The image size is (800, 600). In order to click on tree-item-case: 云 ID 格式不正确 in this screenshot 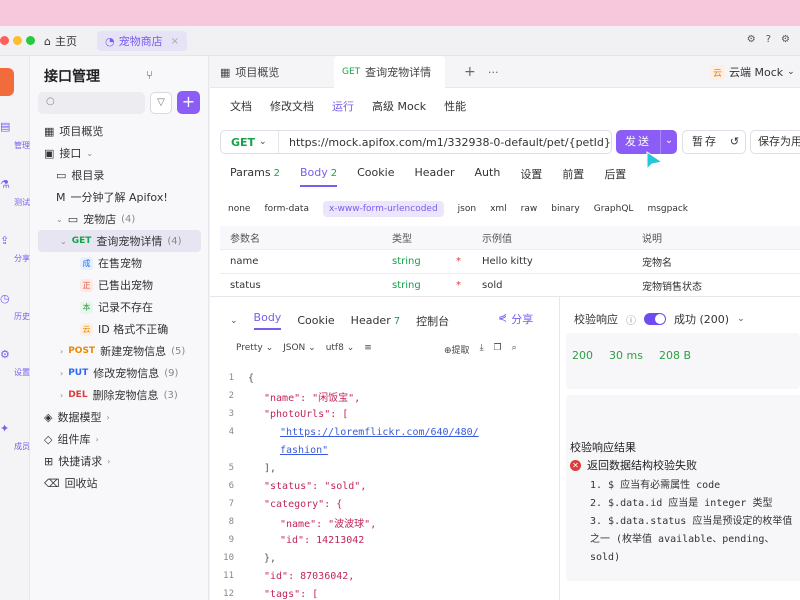, I will do `click(119, 329)`.